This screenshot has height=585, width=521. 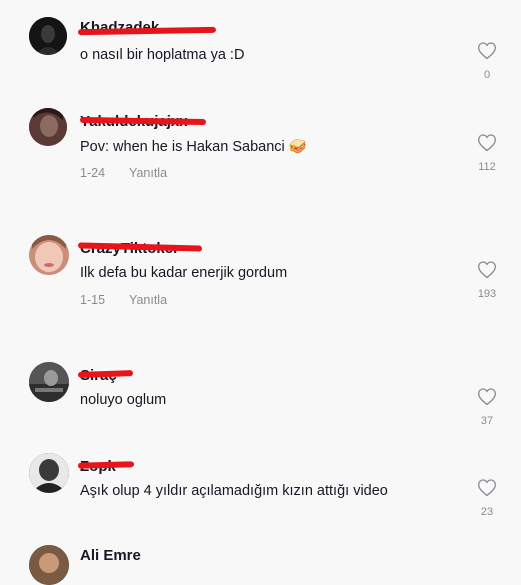 What do you see at coordinates (487, 407) in the screenshot?
I see `like-button: 37` at bounding box center [487, 407].